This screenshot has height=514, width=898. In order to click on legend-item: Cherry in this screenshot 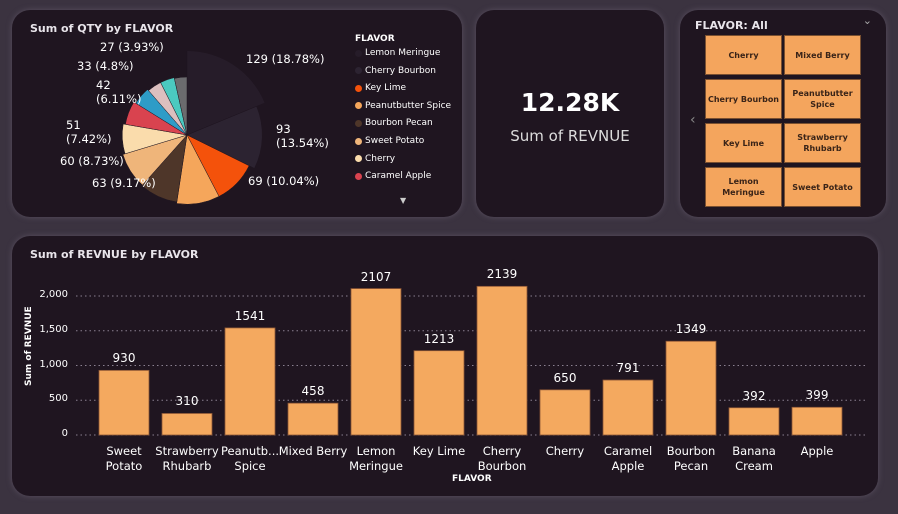, I will do `click(375, 159)`.